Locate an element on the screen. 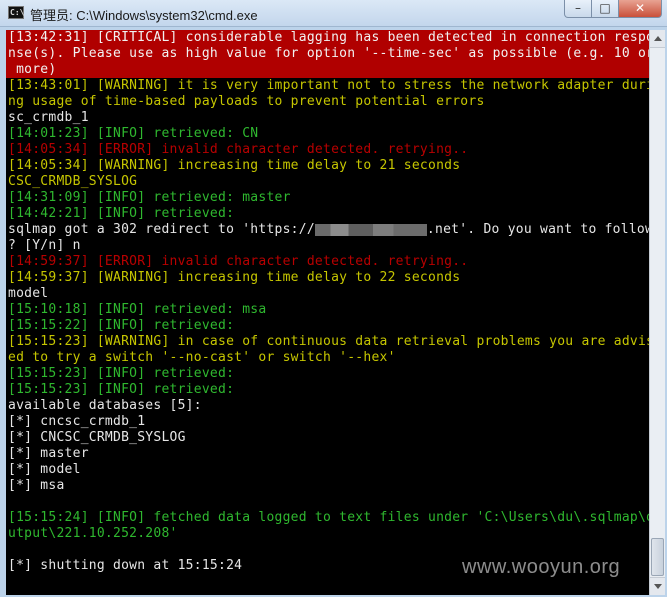 This screenshot has height=597, width=667. console-line: [*] msa is located at coordinates (328, 486).